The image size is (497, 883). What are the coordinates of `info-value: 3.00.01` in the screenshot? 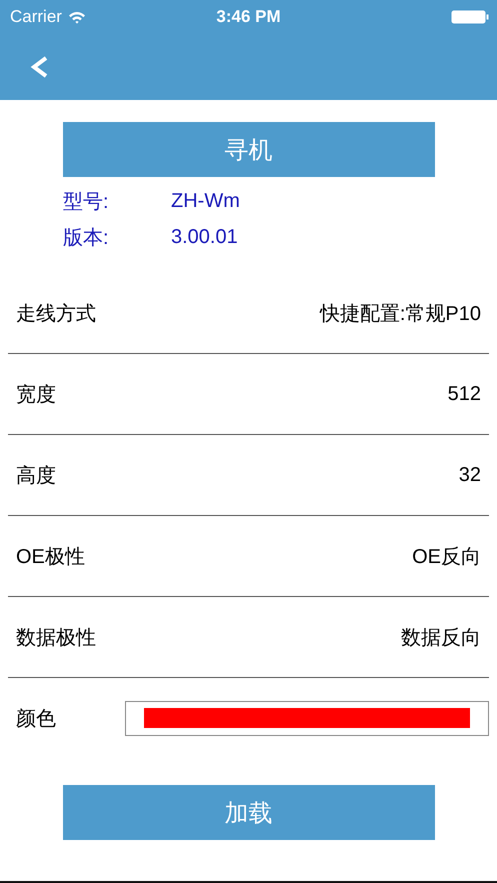 It's located at (204, 237).